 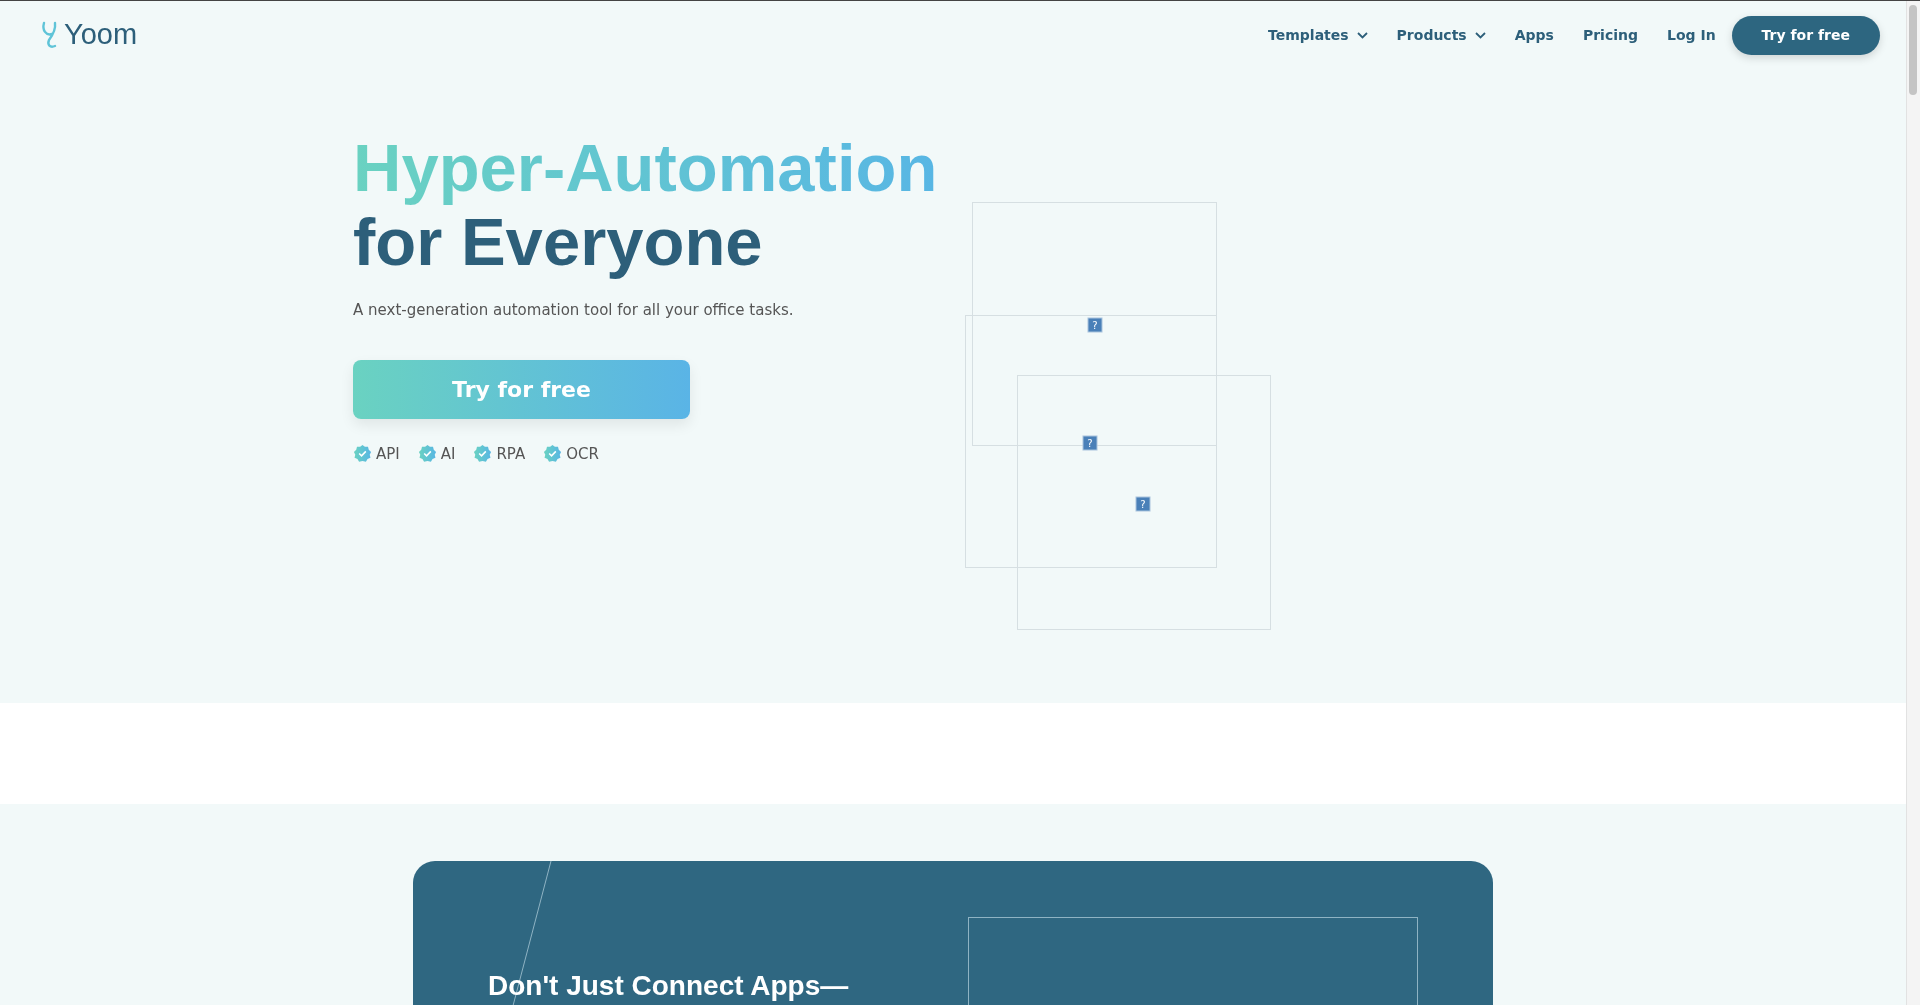 I want to click on hero-subtitle: A next-generation automation tool for all your office tasks., so click(x=574, y=310).